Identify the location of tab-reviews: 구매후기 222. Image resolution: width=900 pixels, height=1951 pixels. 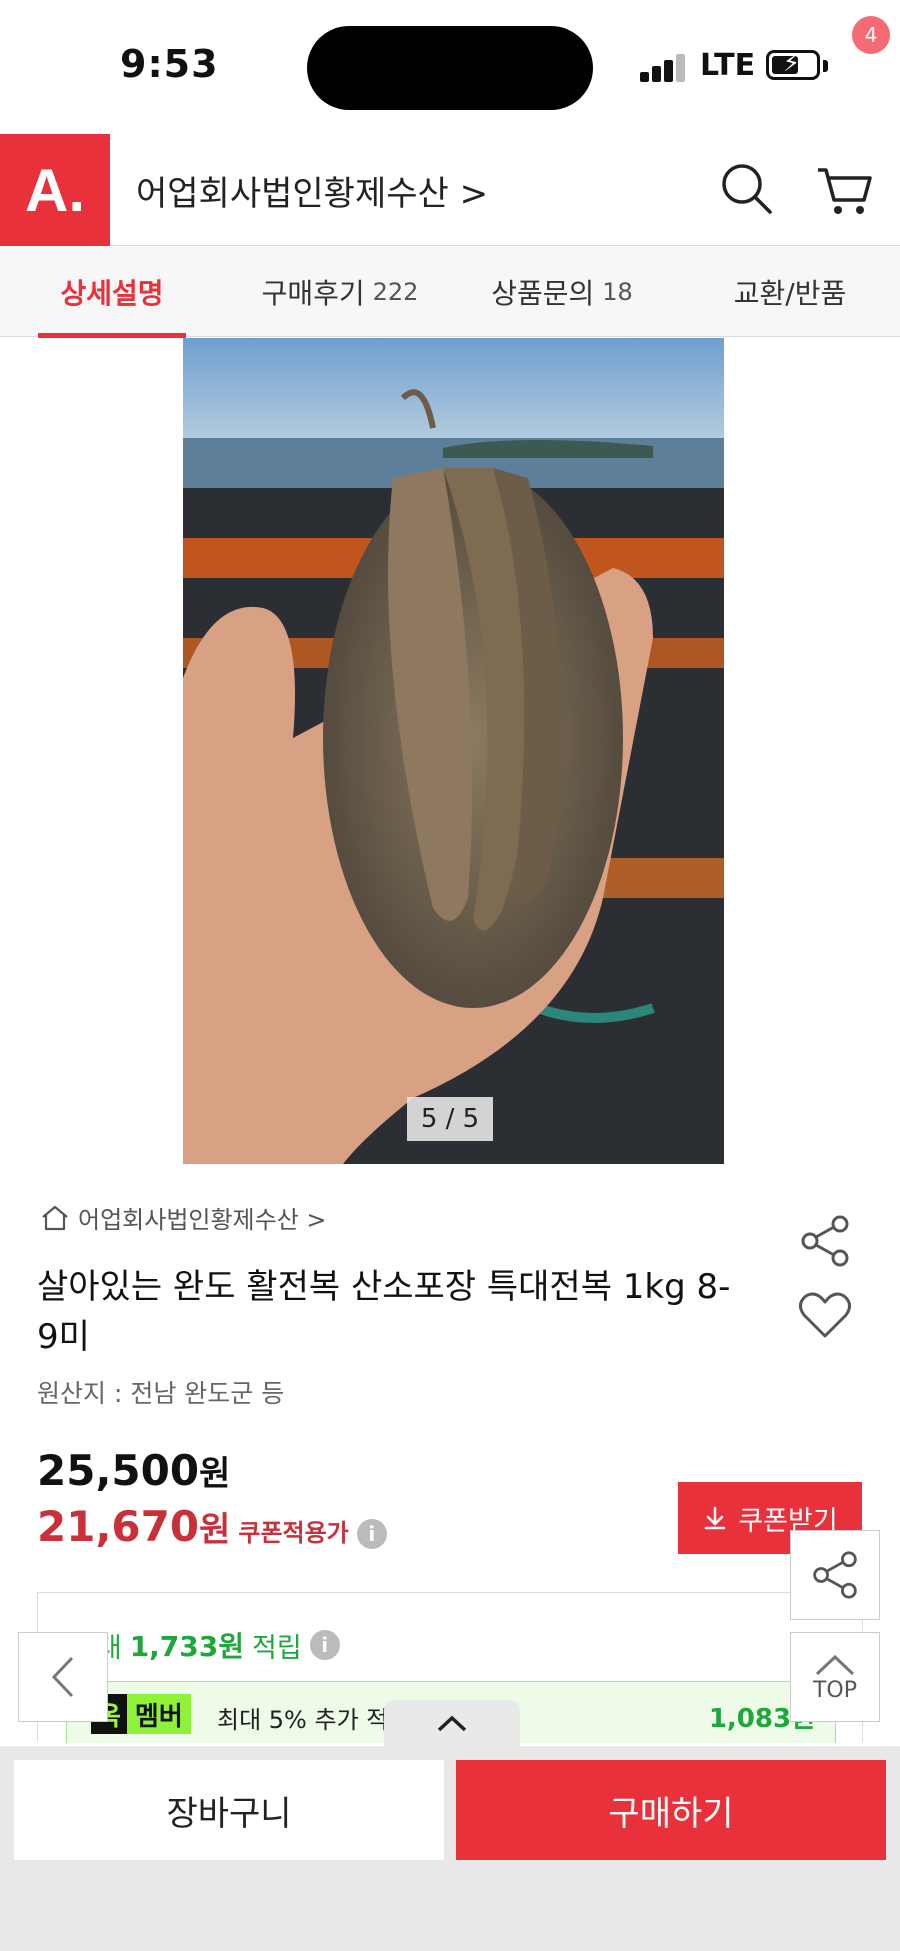
(340, 292).